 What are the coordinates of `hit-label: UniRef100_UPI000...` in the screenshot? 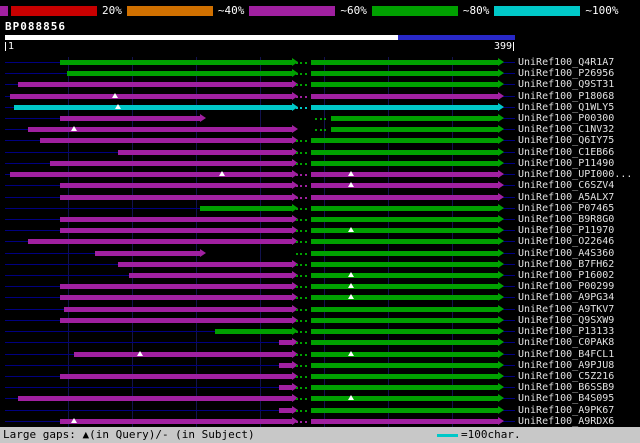 It's located at (575, 174).